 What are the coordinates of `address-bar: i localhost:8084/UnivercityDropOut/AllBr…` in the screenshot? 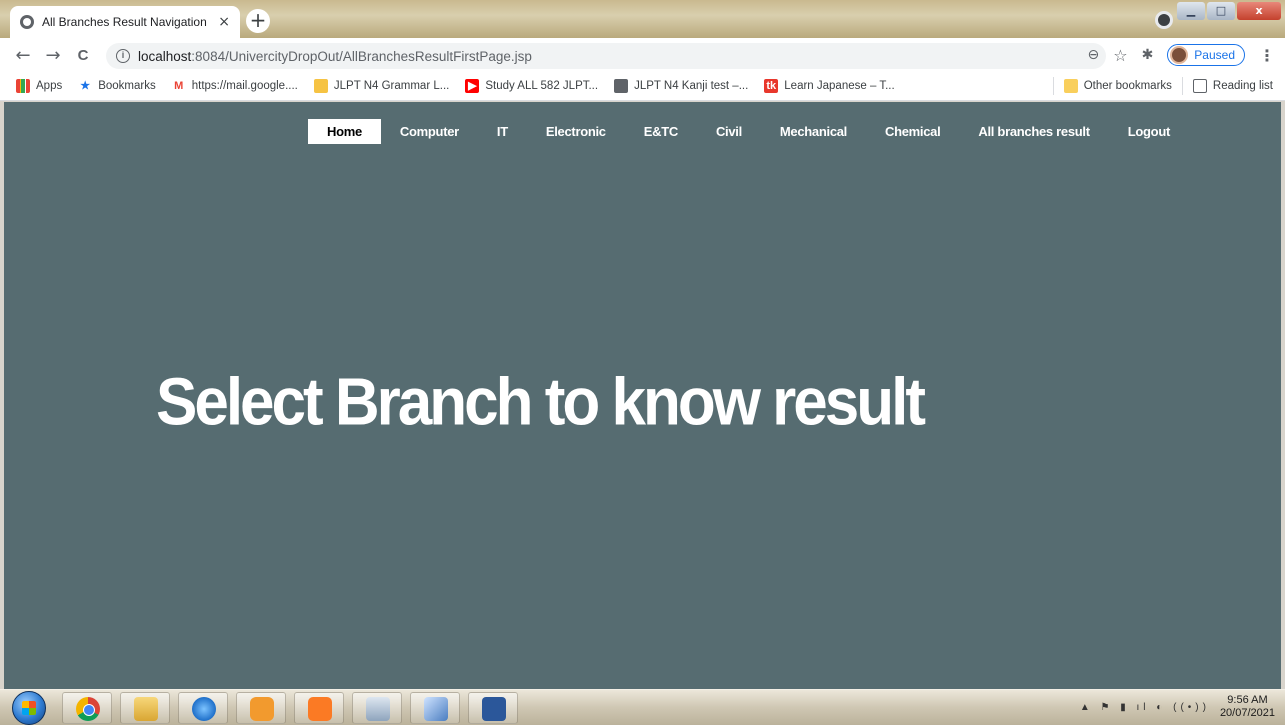 It's located at (606, 56).